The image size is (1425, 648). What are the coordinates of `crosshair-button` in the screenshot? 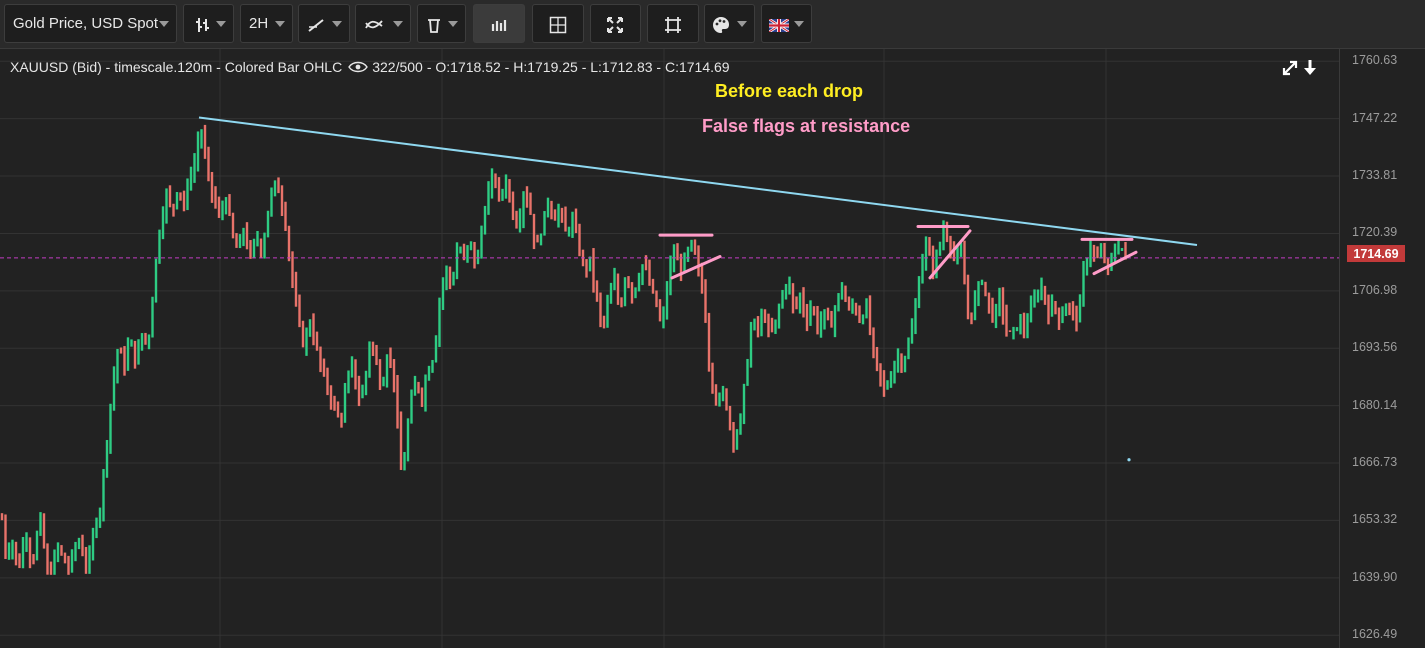 It's located at (558, 23).